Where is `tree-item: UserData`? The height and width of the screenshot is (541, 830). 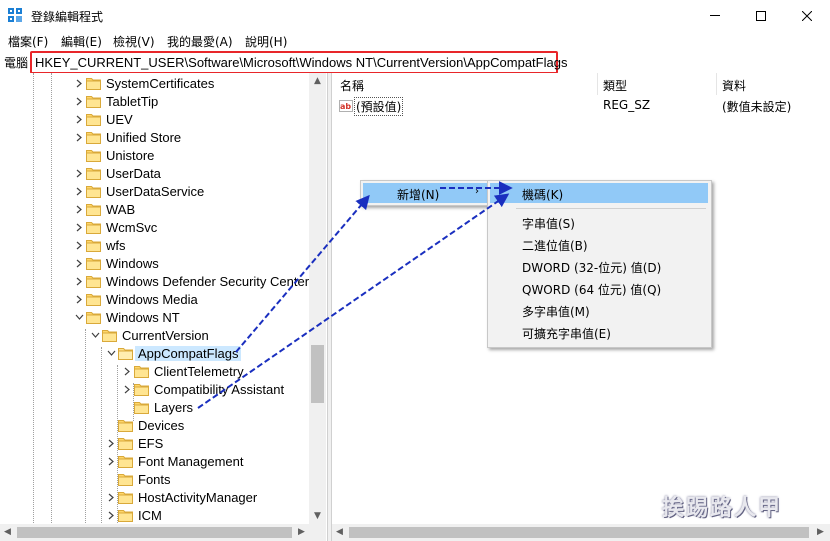 tree-item: UserData is located at coordinates (116, 173).